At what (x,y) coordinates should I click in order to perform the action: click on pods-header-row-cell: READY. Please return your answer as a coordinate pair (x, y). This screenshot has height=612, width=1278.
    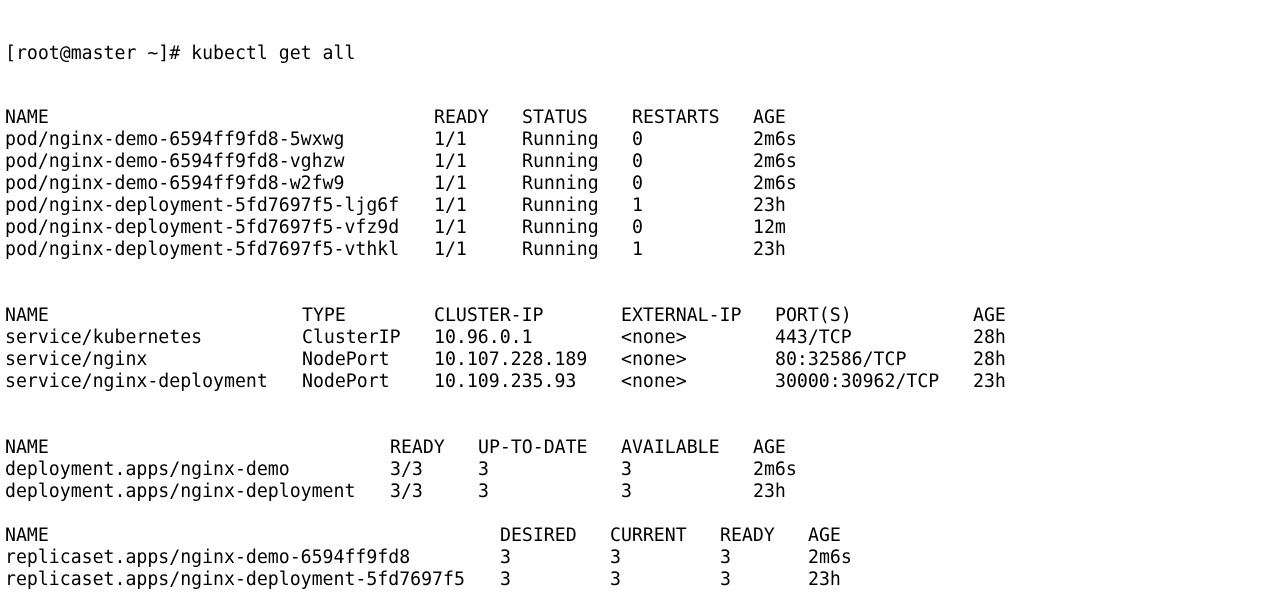
    Looking at the image, I should click on (461, 117).